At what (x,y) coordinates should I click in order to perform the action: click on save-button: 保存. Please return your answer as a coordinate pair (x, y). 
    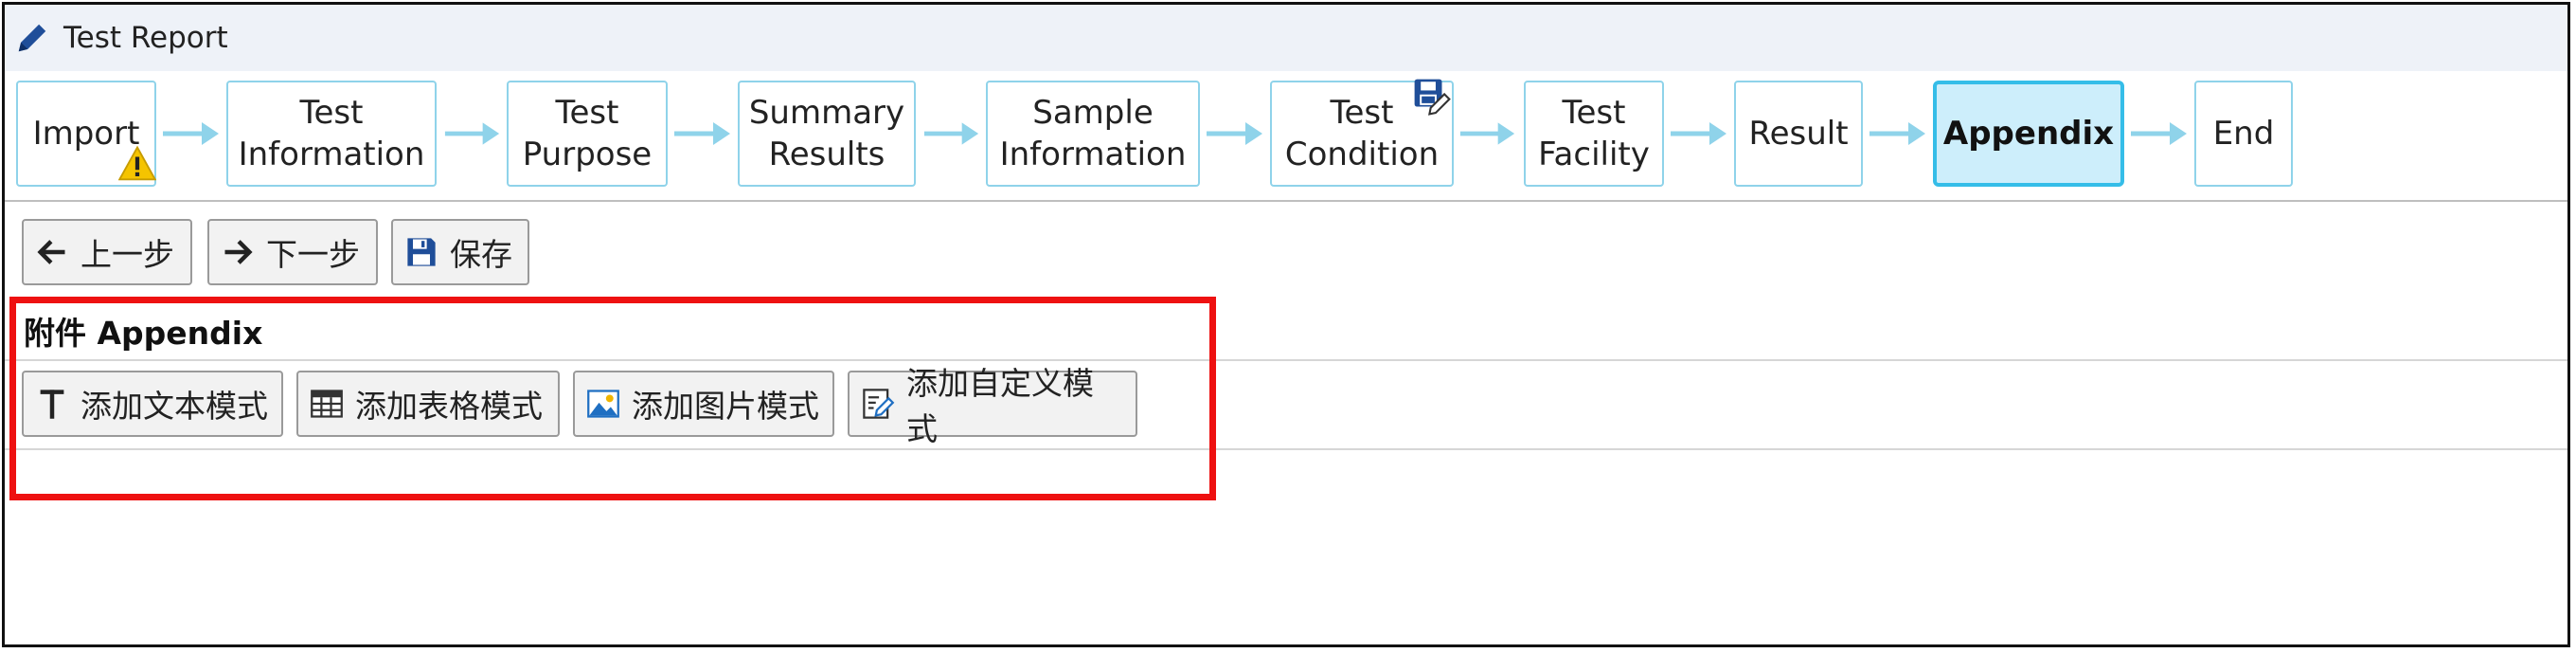
    Looking at the image, I should click on (460, 252).